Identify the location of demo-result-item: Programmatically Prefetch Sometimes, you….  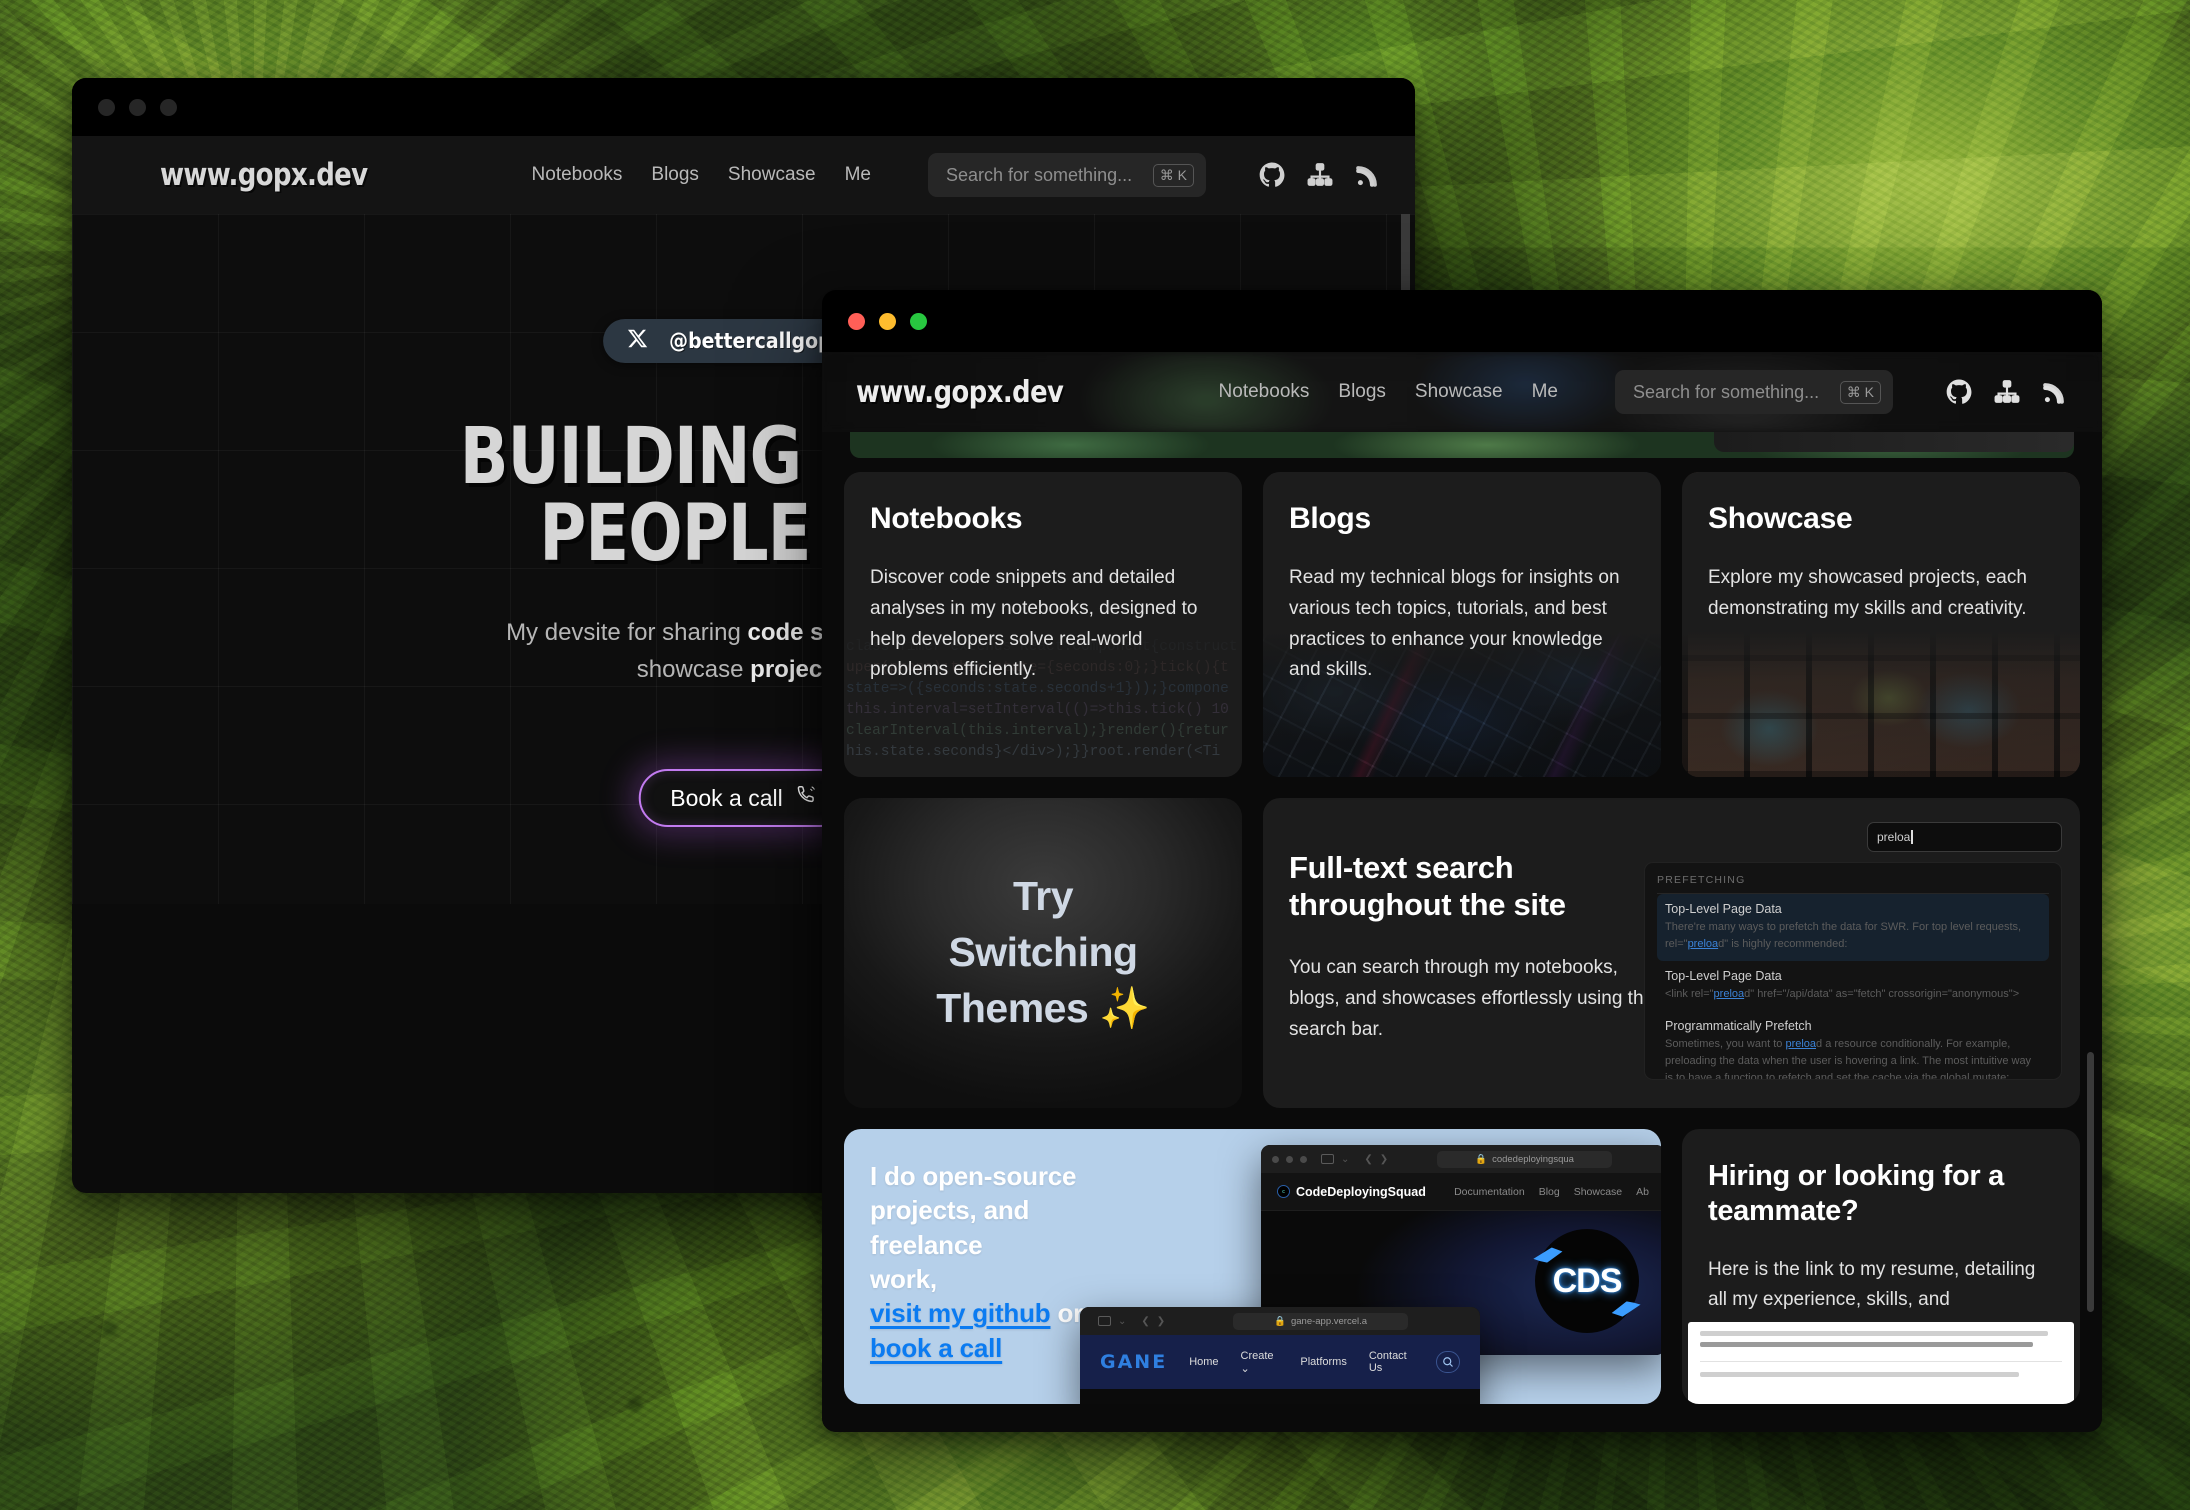
(1853, 1045).